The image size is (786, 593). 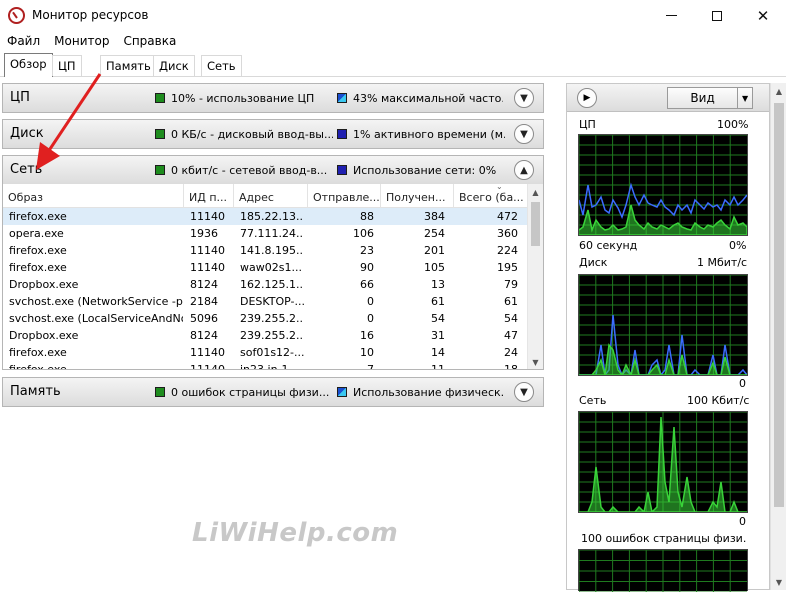 What do you see at coordinates (367, 335) in the screenshot?
I see `cell-sent: 16` at bounding box center [367, 335].